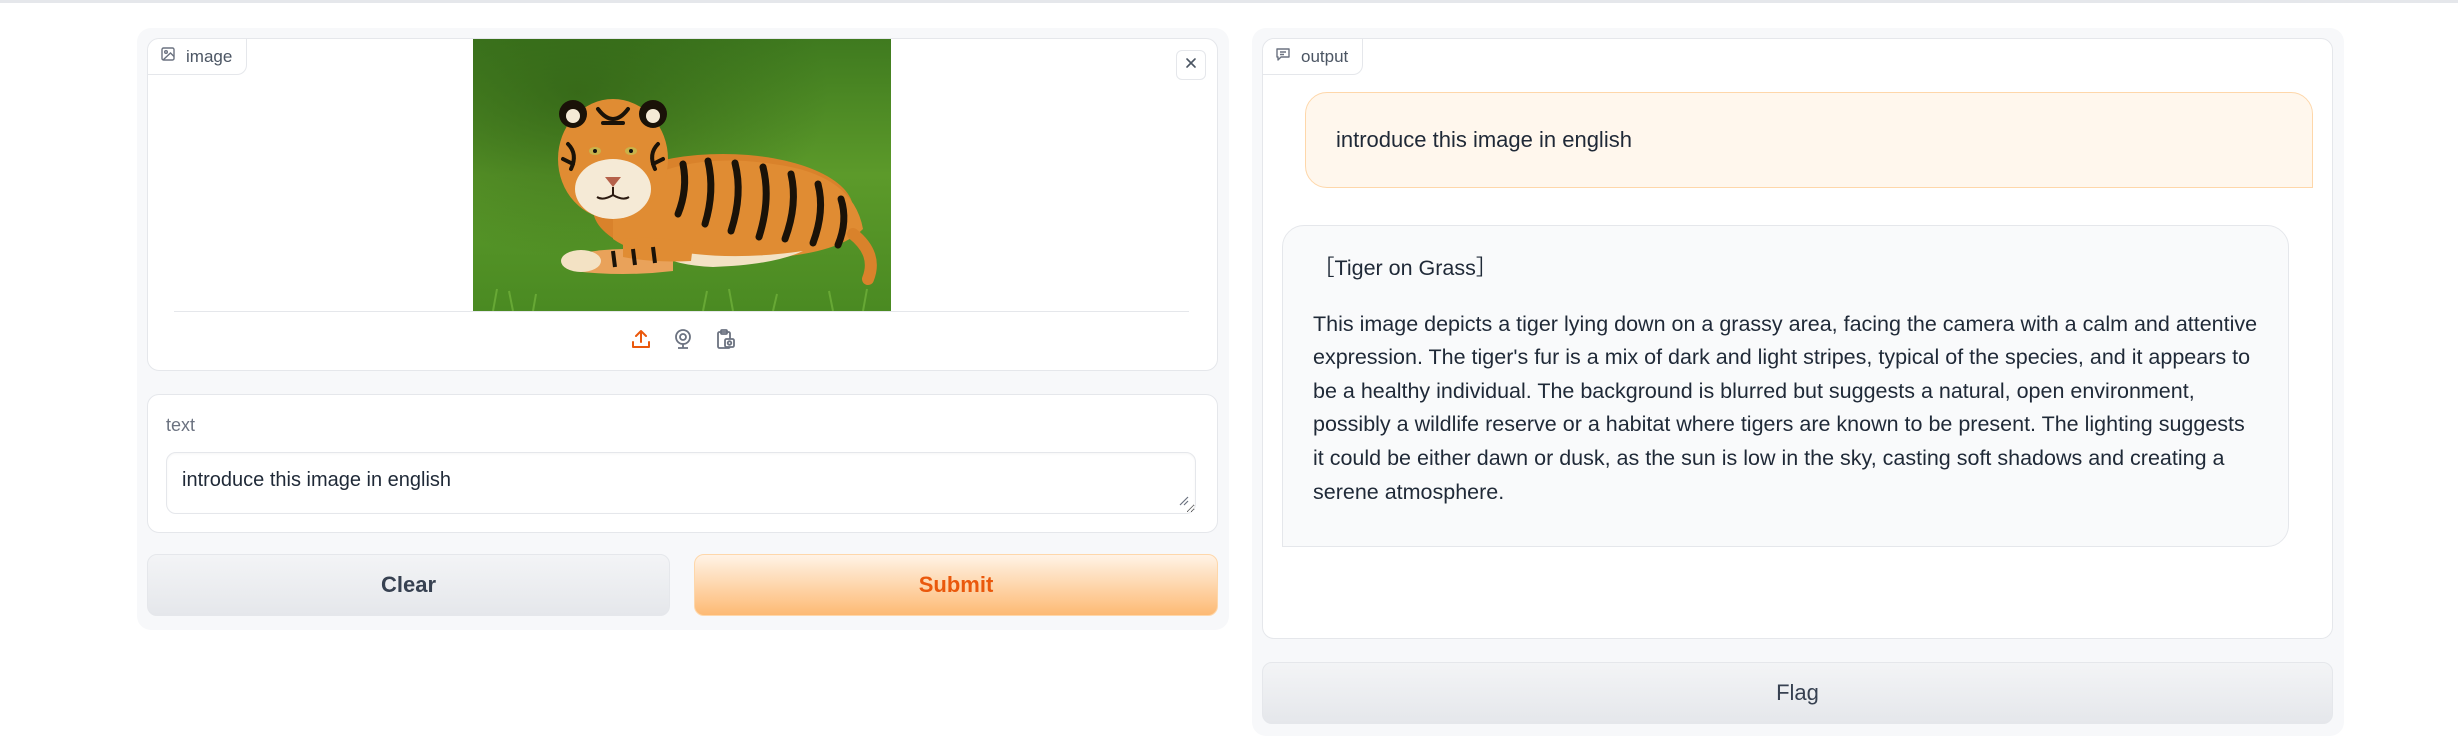 The height and width of the screenshot is (740, 2458). I want to click on image-block-label: image, so click(198, 57).